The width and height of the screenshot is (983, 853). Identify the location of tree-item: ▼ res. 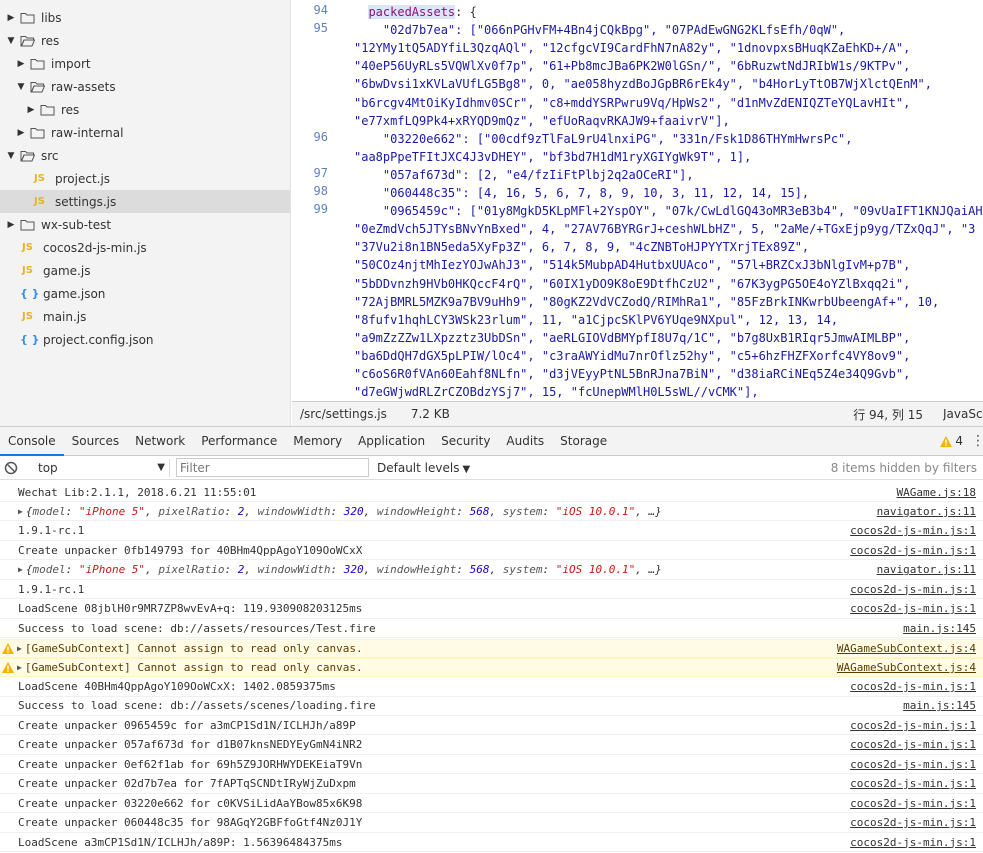
(145, 40).